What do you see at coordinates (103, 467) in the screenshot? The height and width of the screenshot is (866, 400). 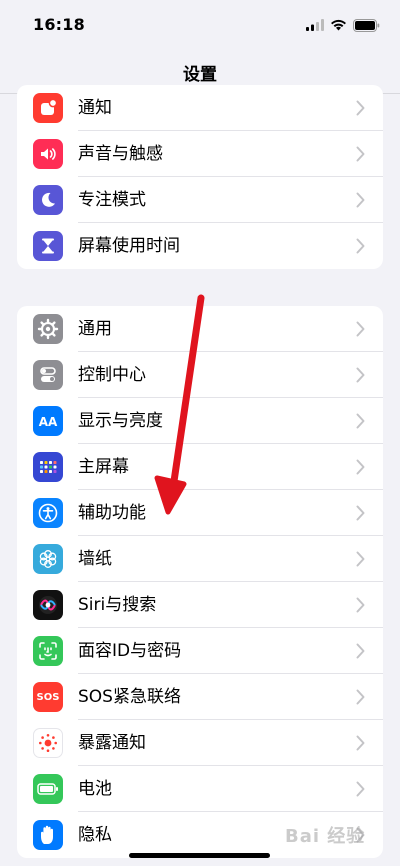 I see `row-label: 主屏幕` at bounding box center [103, 467].